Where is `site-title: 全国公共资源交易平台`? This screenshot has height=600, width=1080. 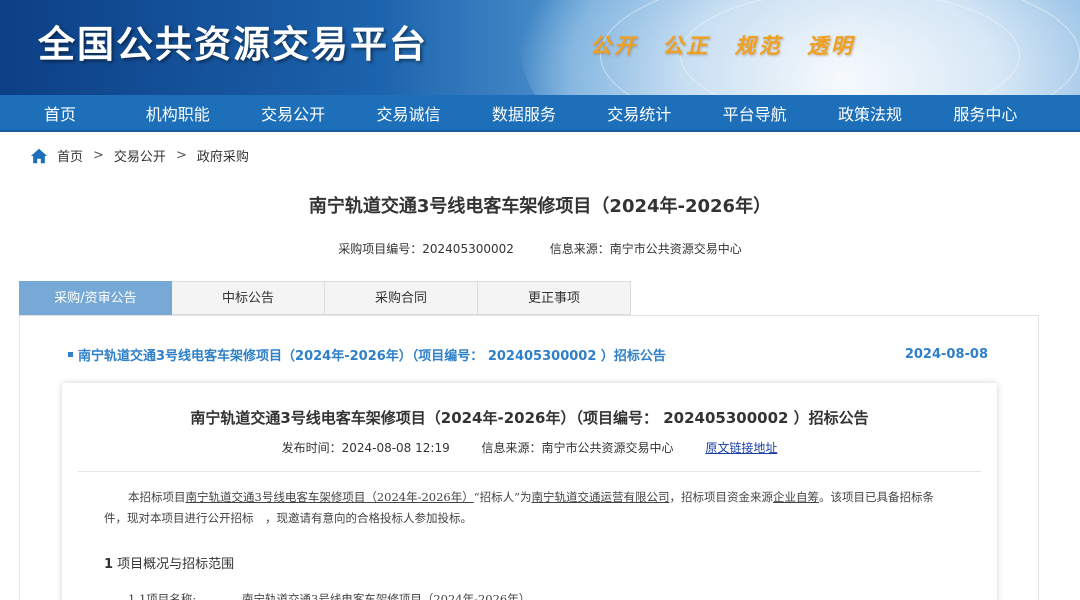
site-title: 全国公共资源交易平台 is located at coordinates (233, 41).